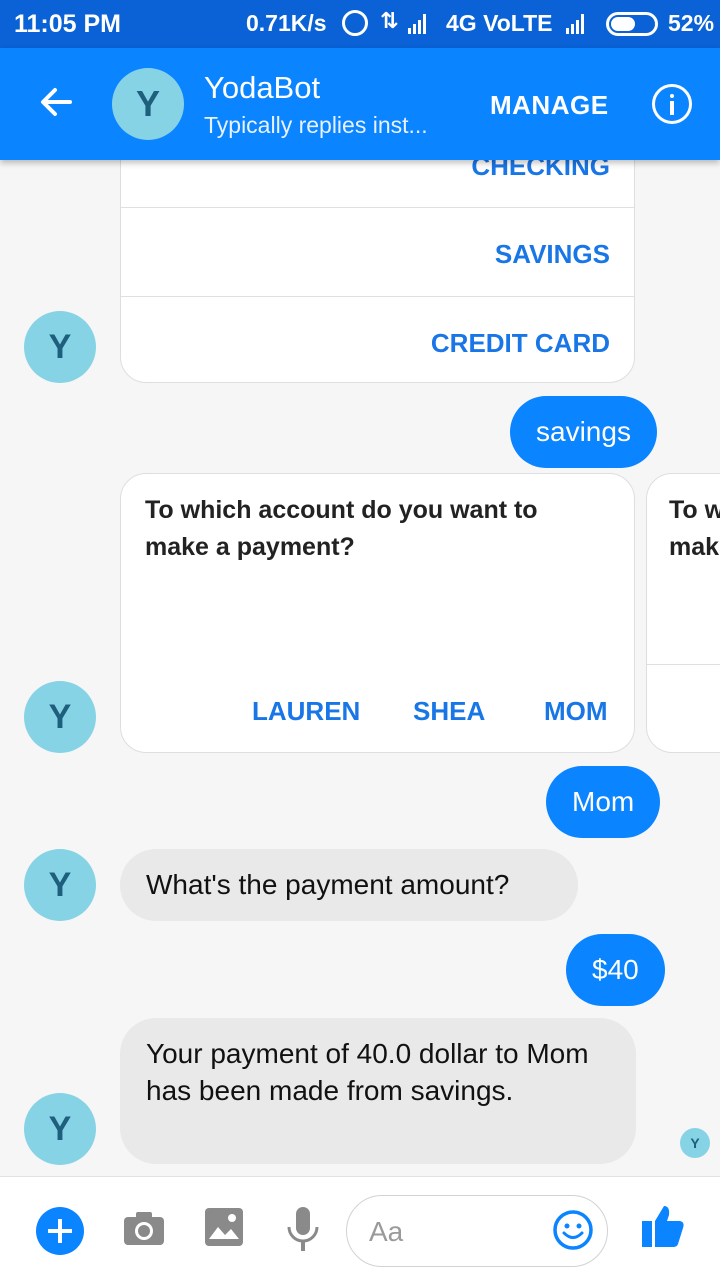  I want to click on message-composer: Aa, so click(360, 1228).